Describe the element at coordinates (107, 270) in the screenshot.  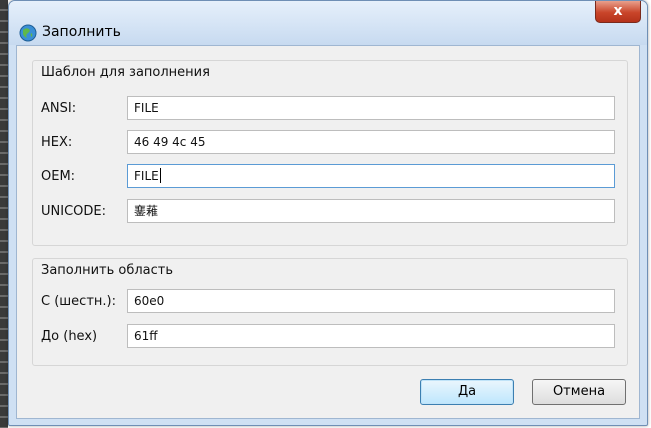
I see `range-group-title: Заполнить область` at that location.